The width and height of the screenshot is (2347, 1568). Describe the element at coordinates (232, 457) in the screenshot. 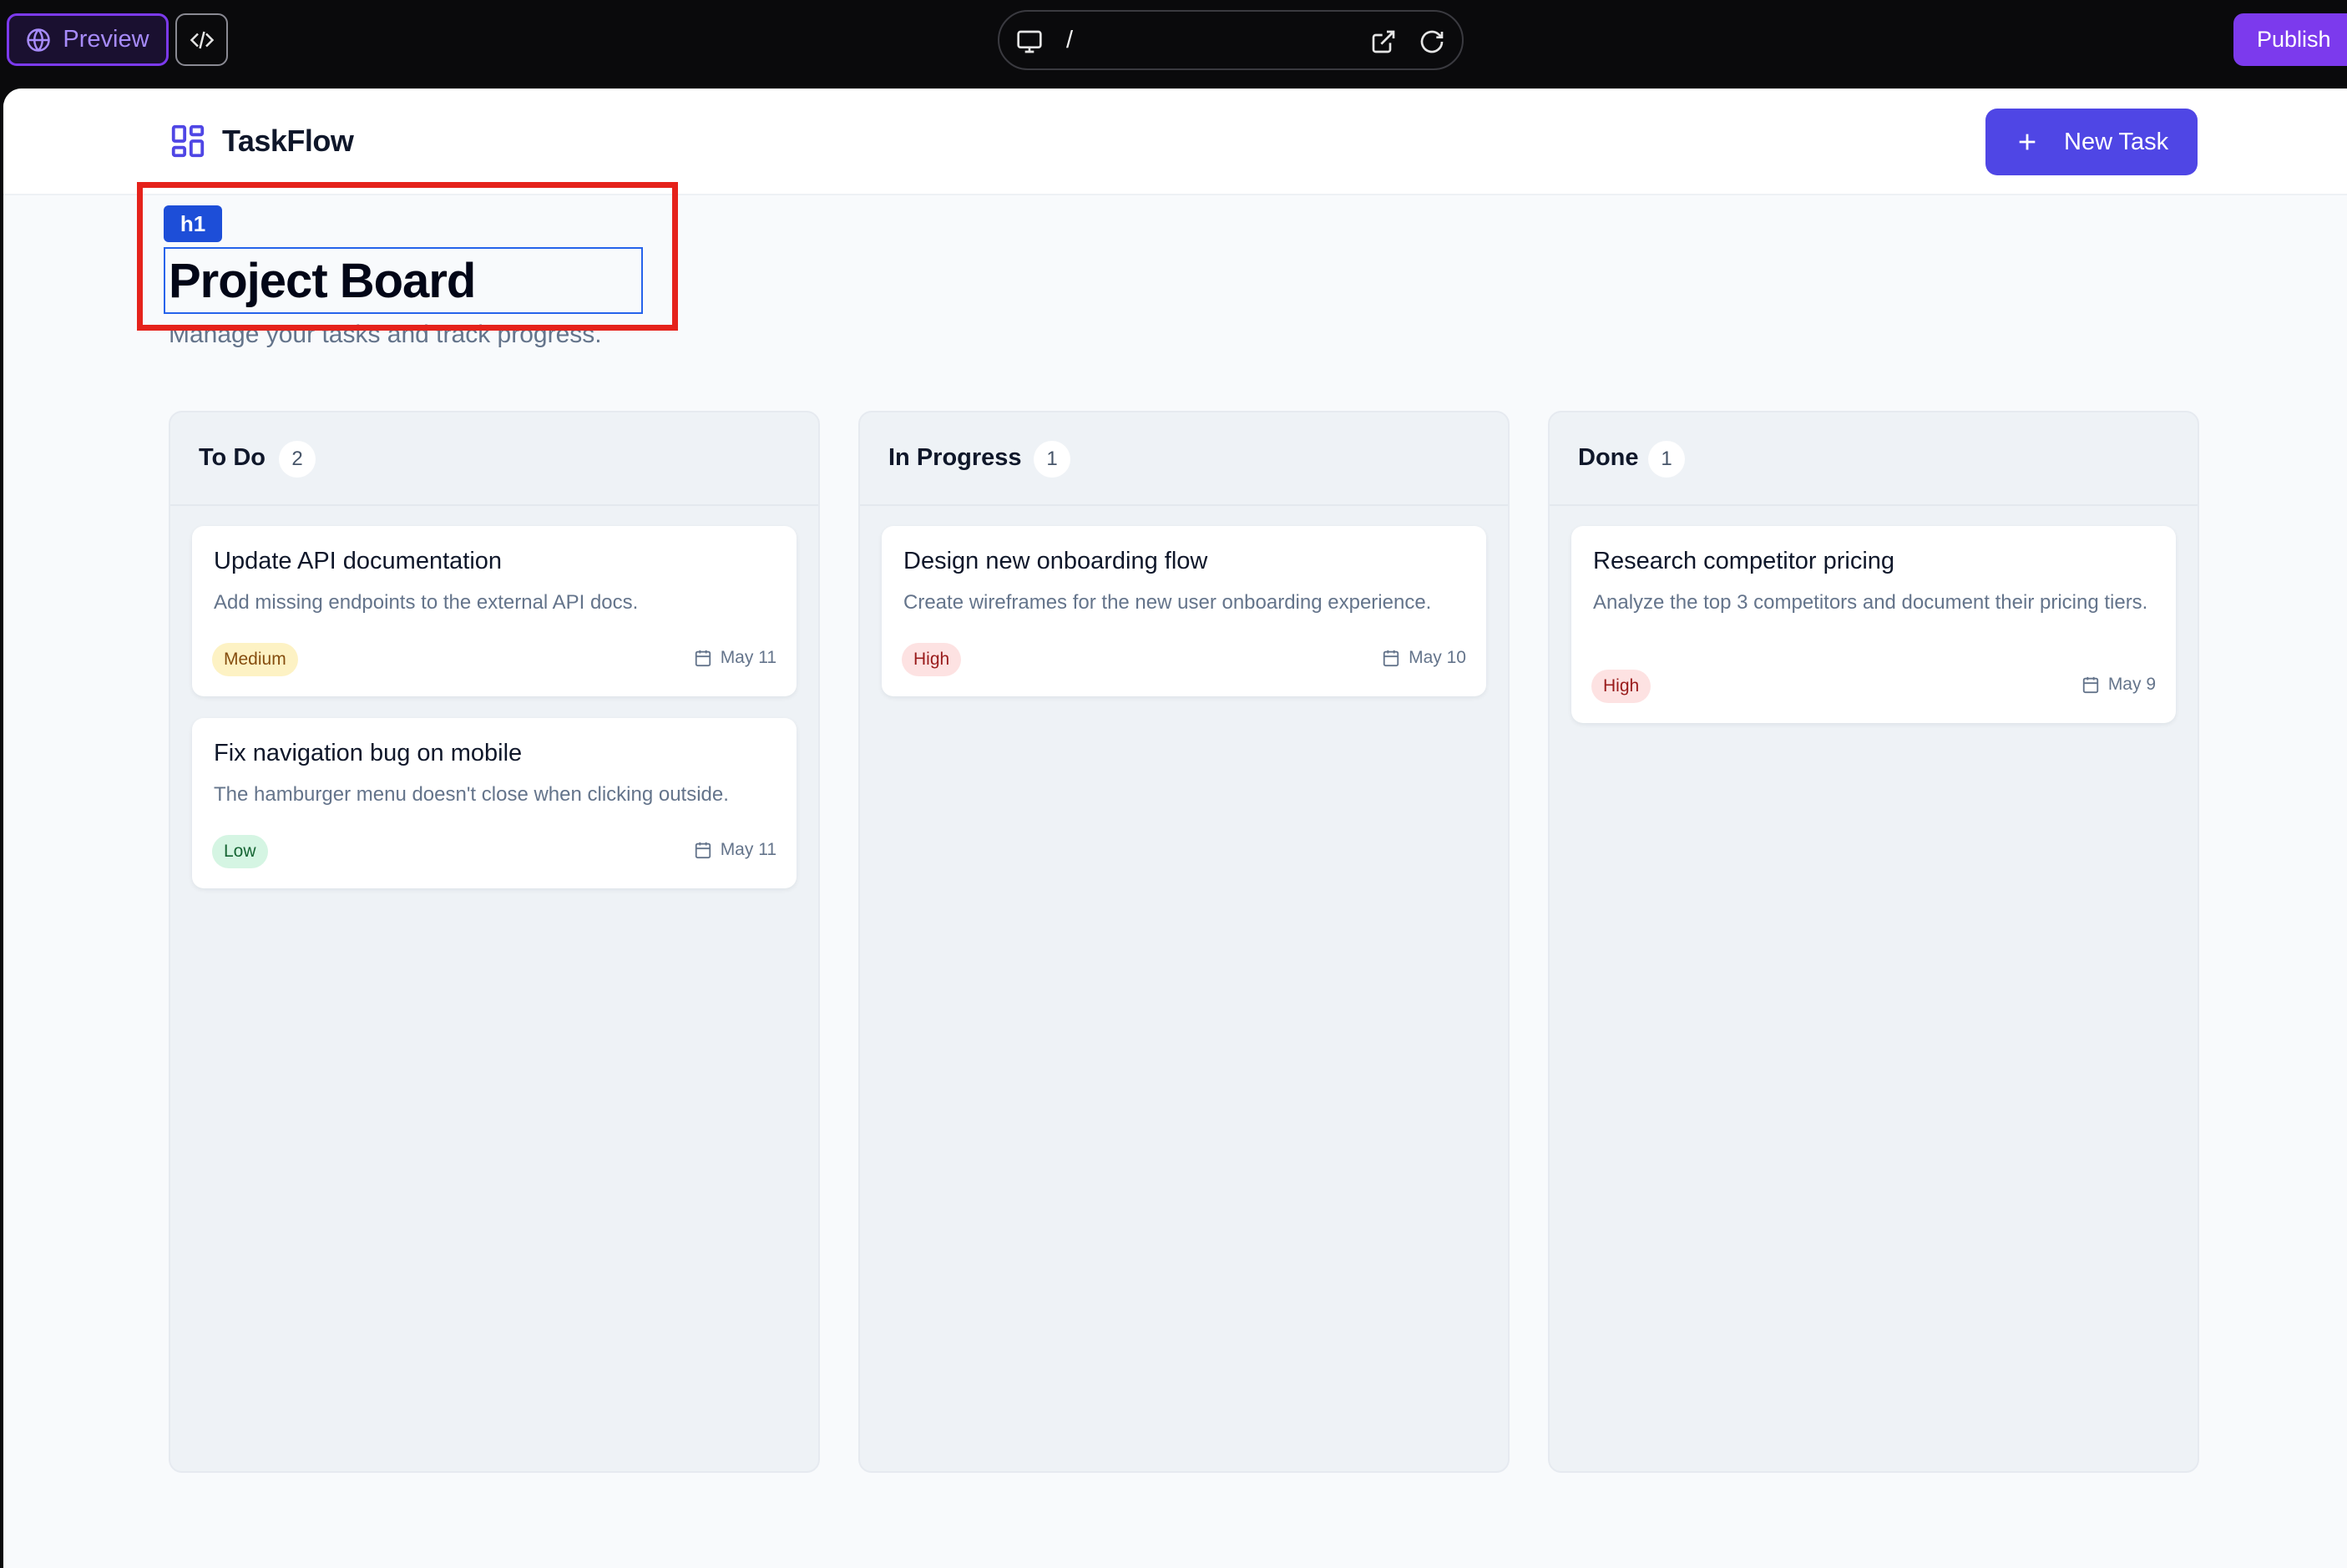

I see `column-title: To Do` at that location.